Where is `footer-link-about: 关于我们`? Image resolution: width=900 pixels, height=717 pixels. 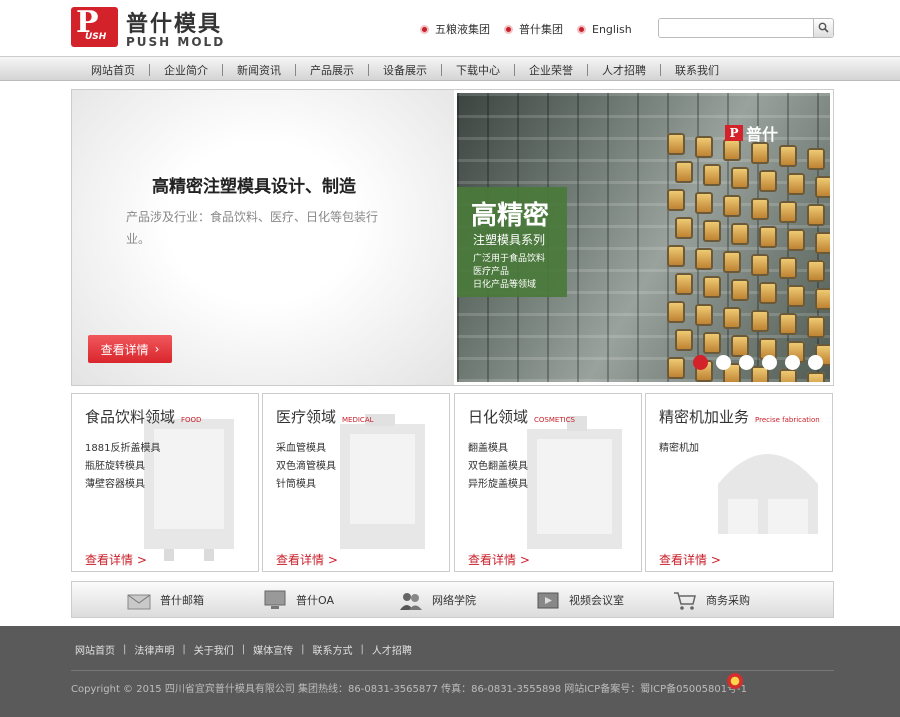 footer-link-about: 关于我们 is located at coordinates (214, 649).